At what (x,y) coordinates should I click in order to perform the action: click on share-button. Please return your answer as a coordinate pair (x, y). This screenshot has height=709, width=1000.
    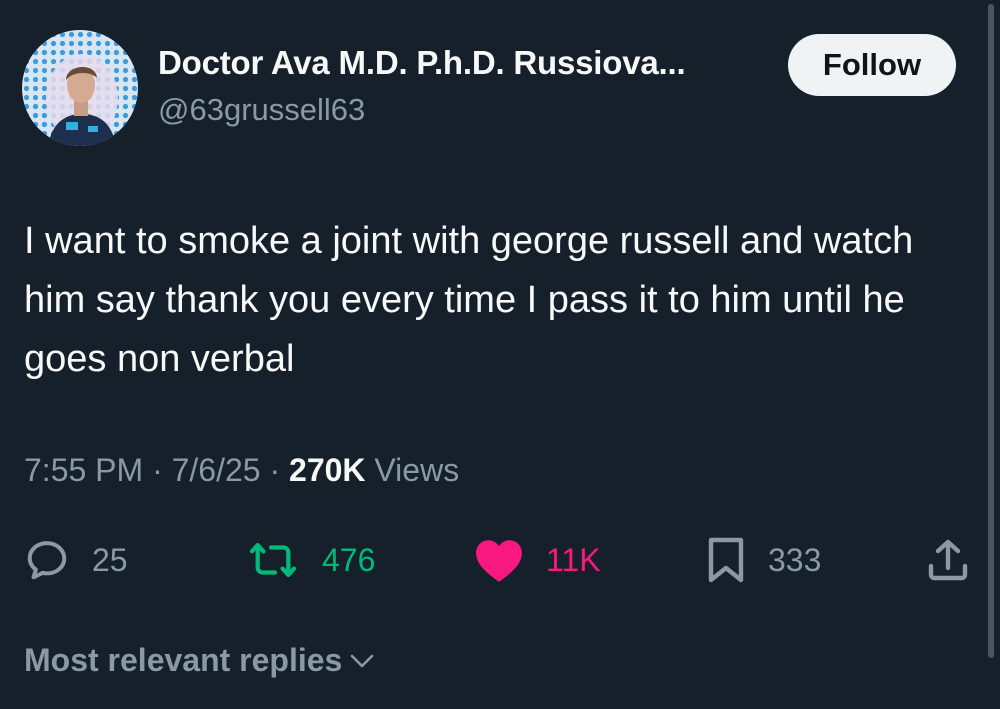
    Looking at the image, I should click on (948, 562).